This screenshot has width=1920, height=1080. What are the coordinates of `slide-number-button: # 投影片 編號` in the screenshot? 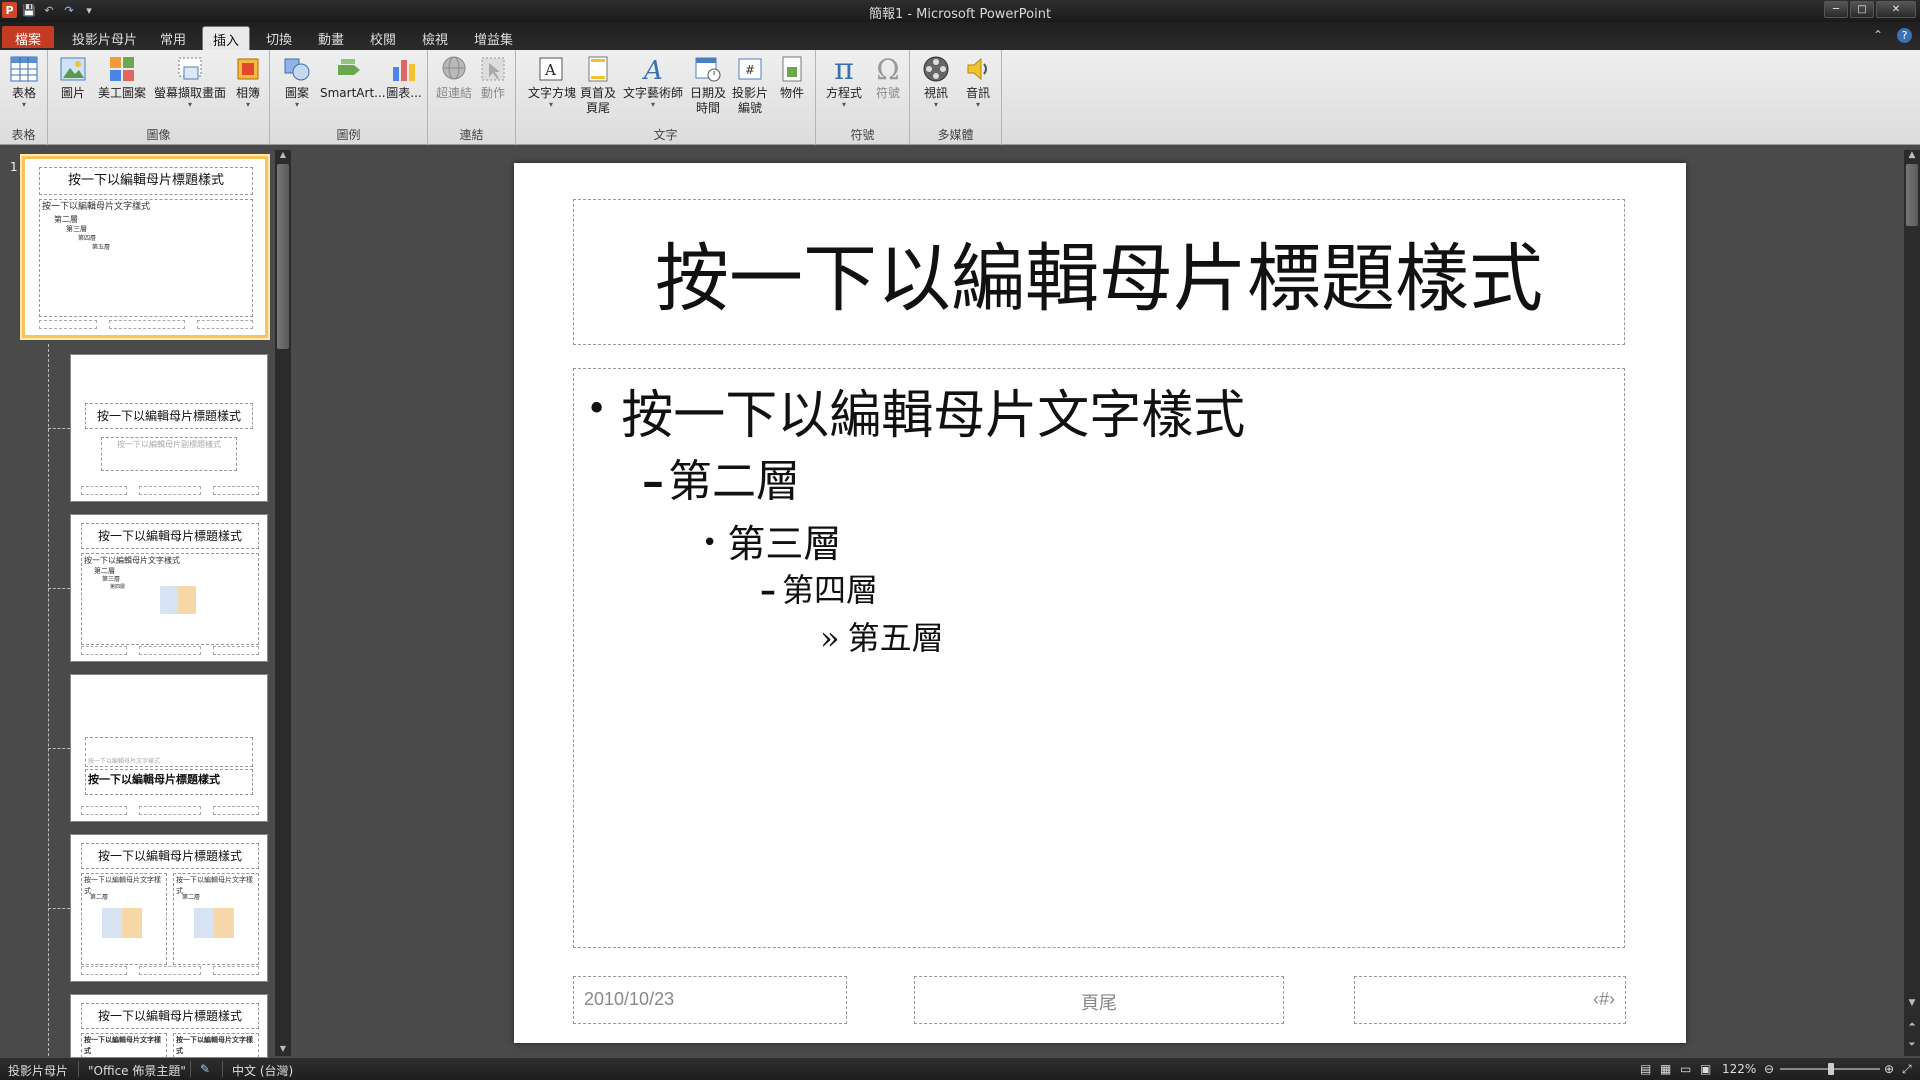 It's located at (750, 85).